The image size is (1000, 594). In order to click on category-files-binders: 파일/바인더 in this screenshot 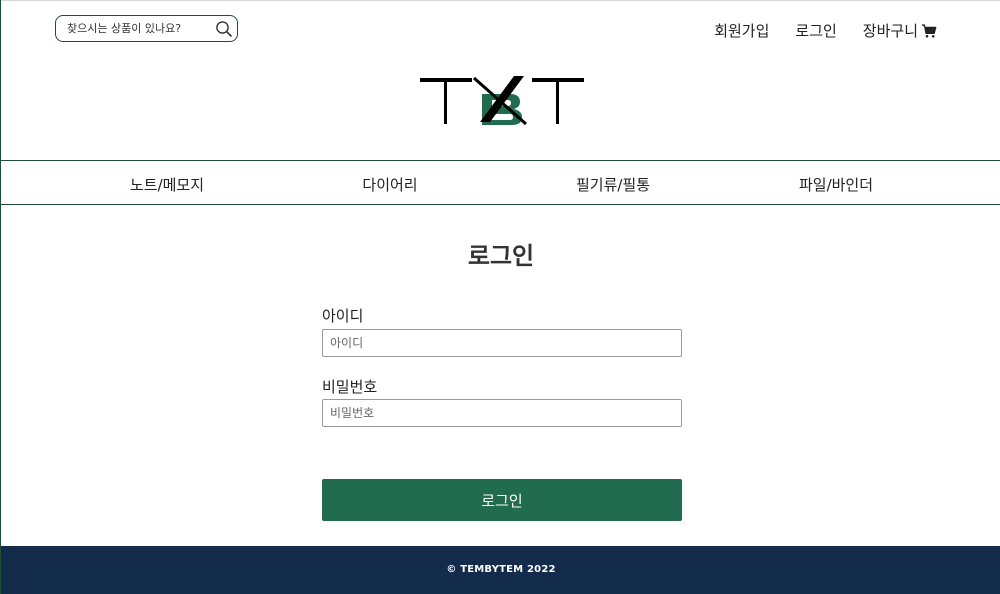, I will do `click(836, 184)`.